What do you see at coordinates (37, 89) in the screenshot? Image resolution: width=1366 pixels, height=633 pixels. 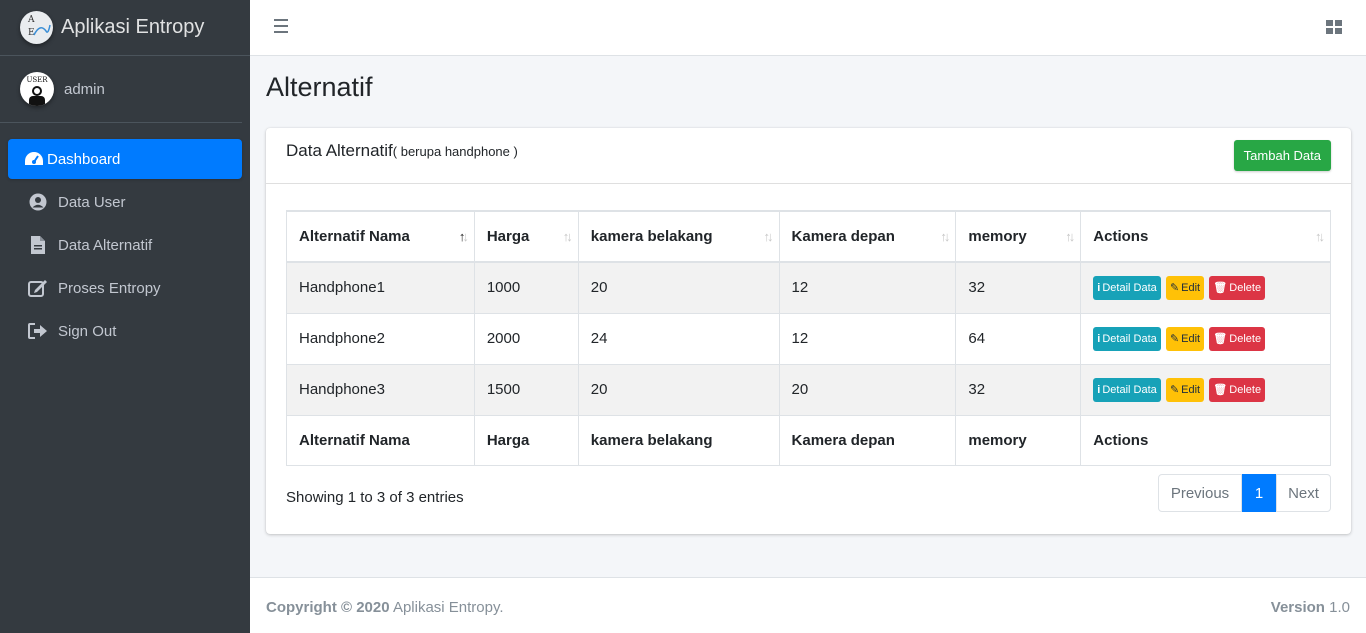 I see `avatar: USER` at bounding box center [37, 89].